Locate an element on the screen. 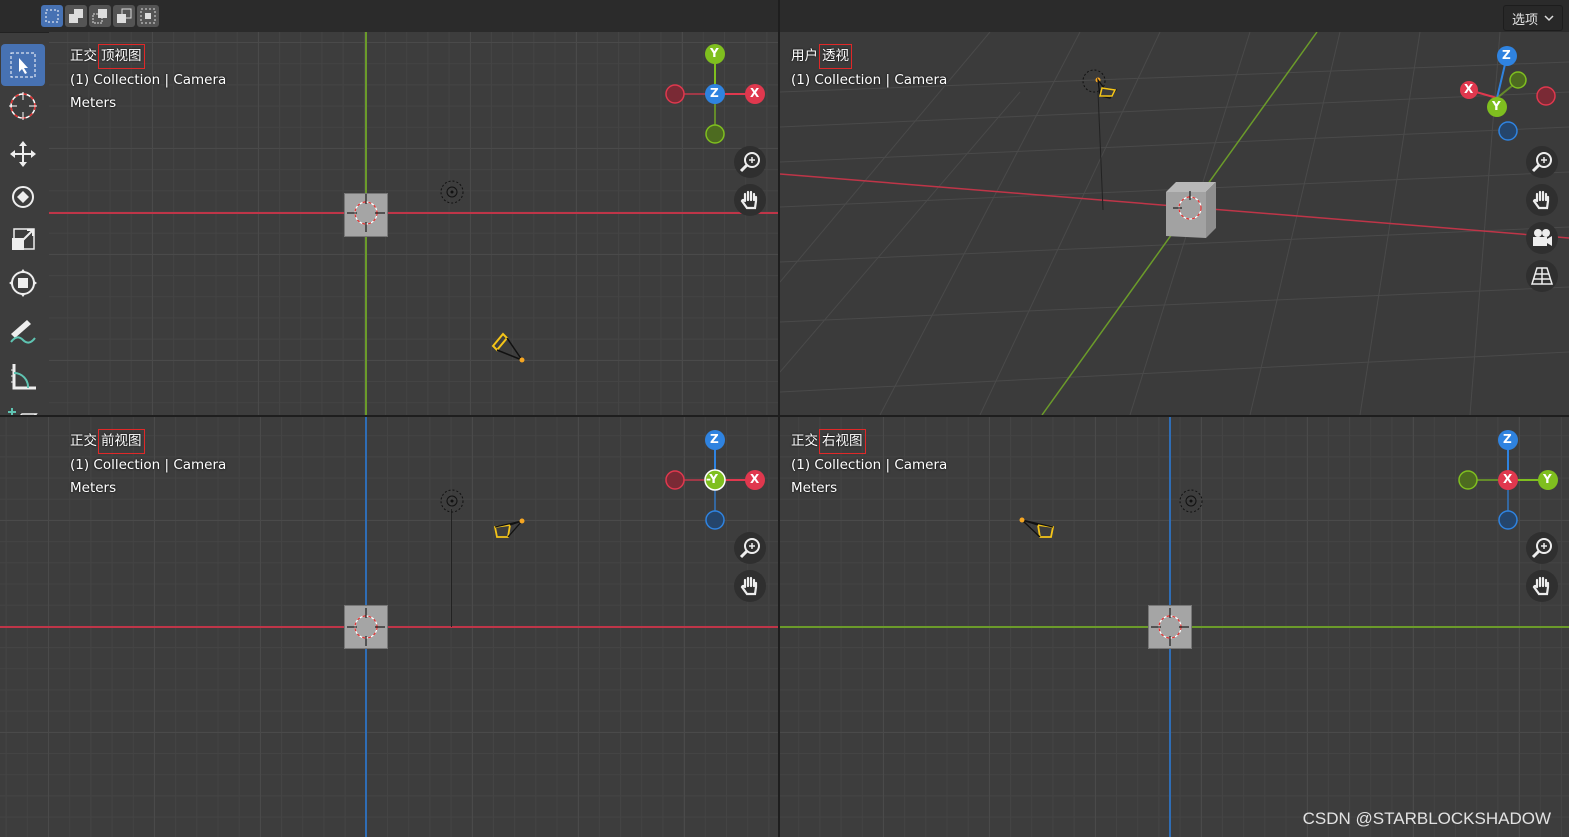  measure-tool is located at coordinates (23, 376).